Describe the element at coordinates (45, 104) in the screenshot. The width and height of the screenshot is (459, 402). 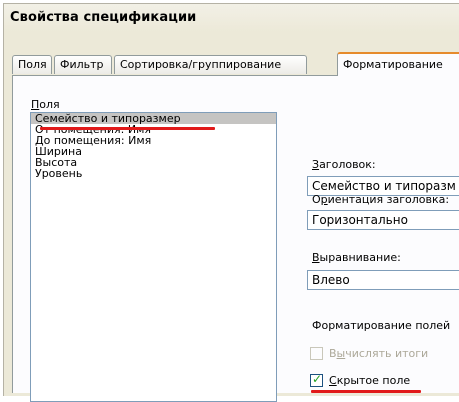
I see `fields-label: Поля` at that location.